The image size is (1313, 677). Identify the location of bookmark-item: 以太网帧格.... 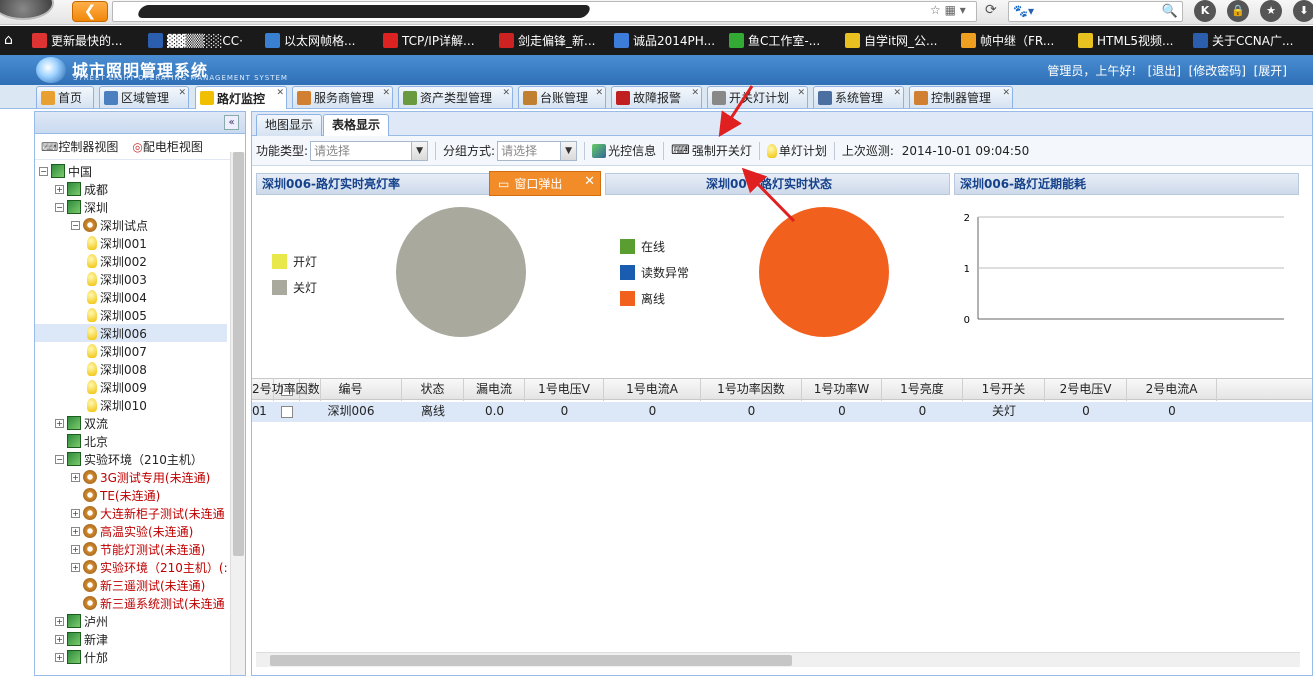
(310, 40).